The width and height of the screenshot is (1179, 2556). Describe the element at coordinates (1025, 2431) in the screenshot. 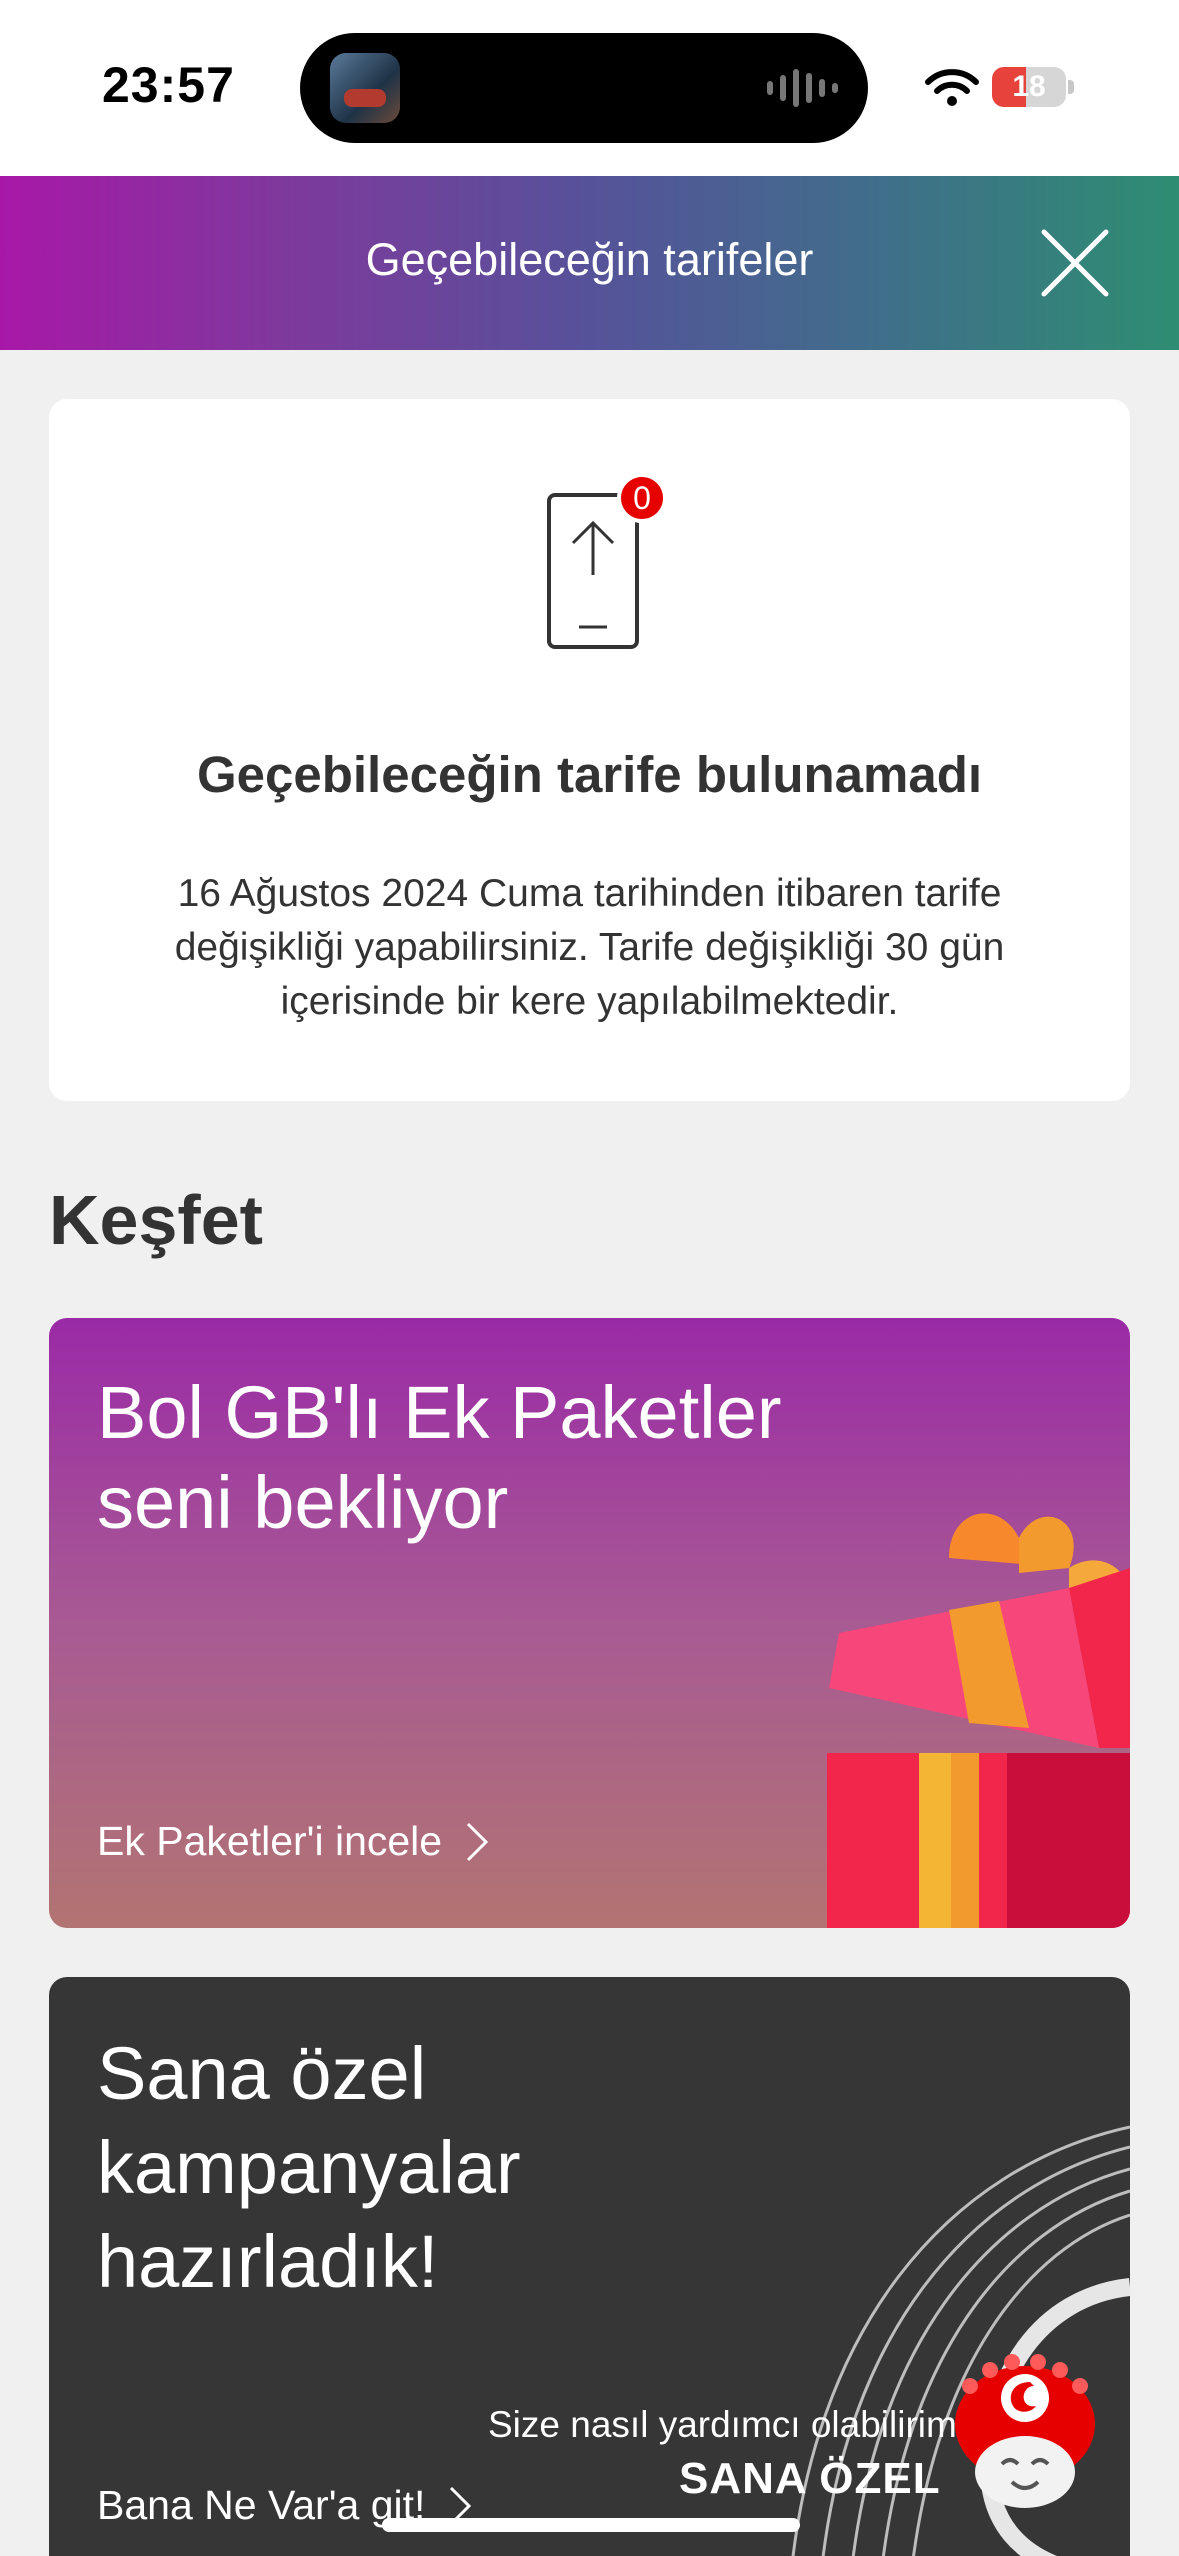

I see `assistant-bot-icon` at that location.